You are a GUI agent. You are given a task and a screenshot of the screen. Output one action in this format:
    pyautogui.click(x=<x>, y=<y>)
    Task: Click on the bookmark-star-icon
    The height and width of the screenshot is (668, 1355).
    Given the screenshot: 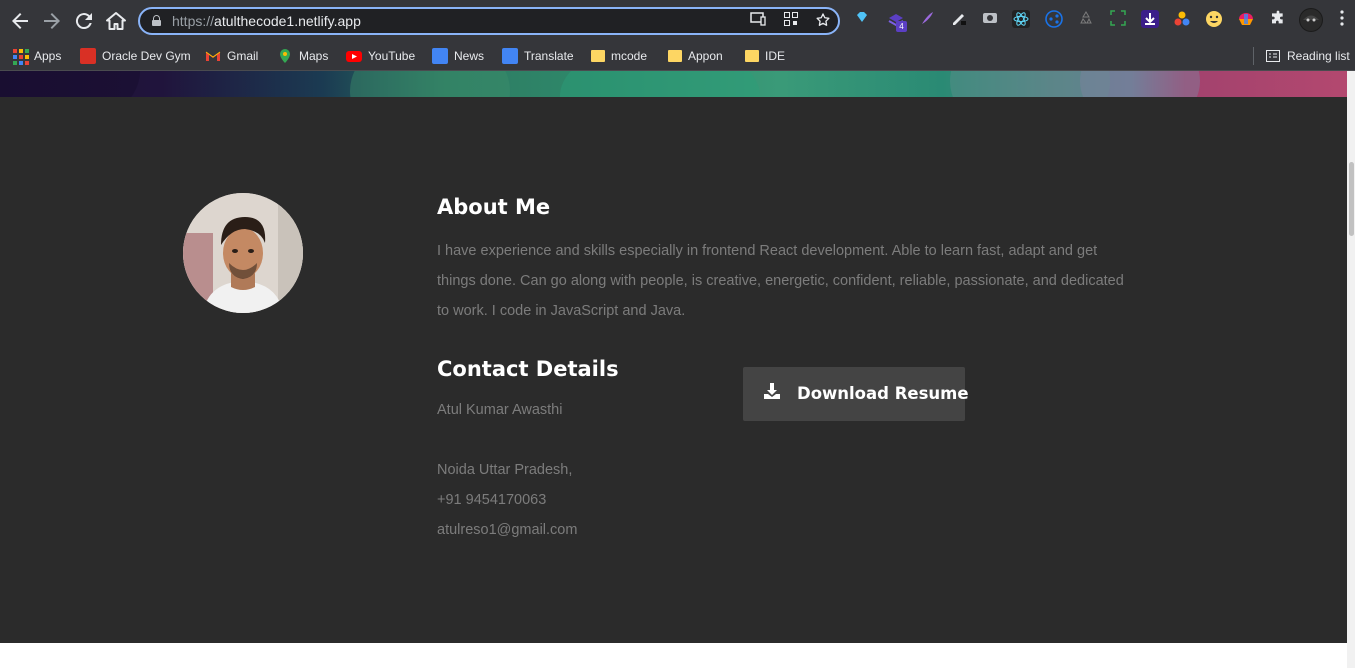 What is the action you would take?
    pyautogui.click(x=823, y=22)
    